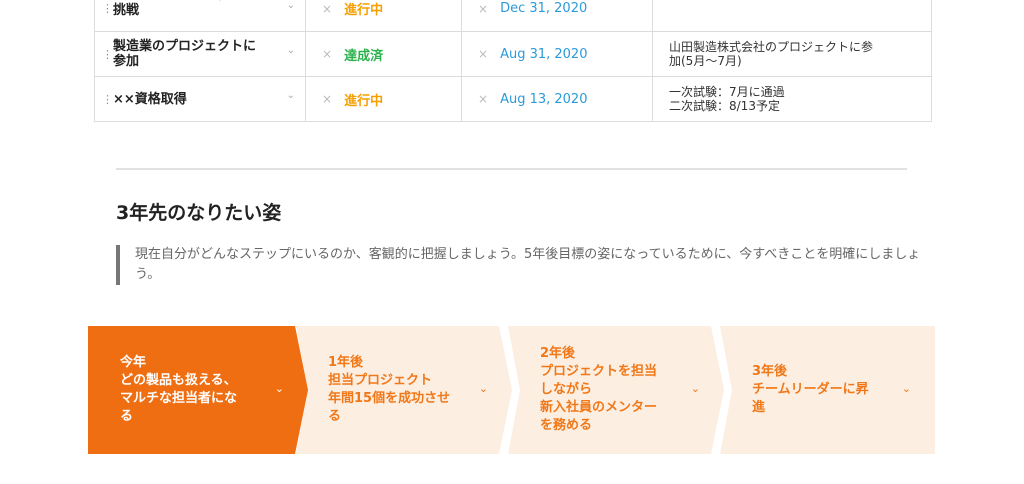 The image size is (1024, 484). I want to click on section-divider, so click(511, 169).